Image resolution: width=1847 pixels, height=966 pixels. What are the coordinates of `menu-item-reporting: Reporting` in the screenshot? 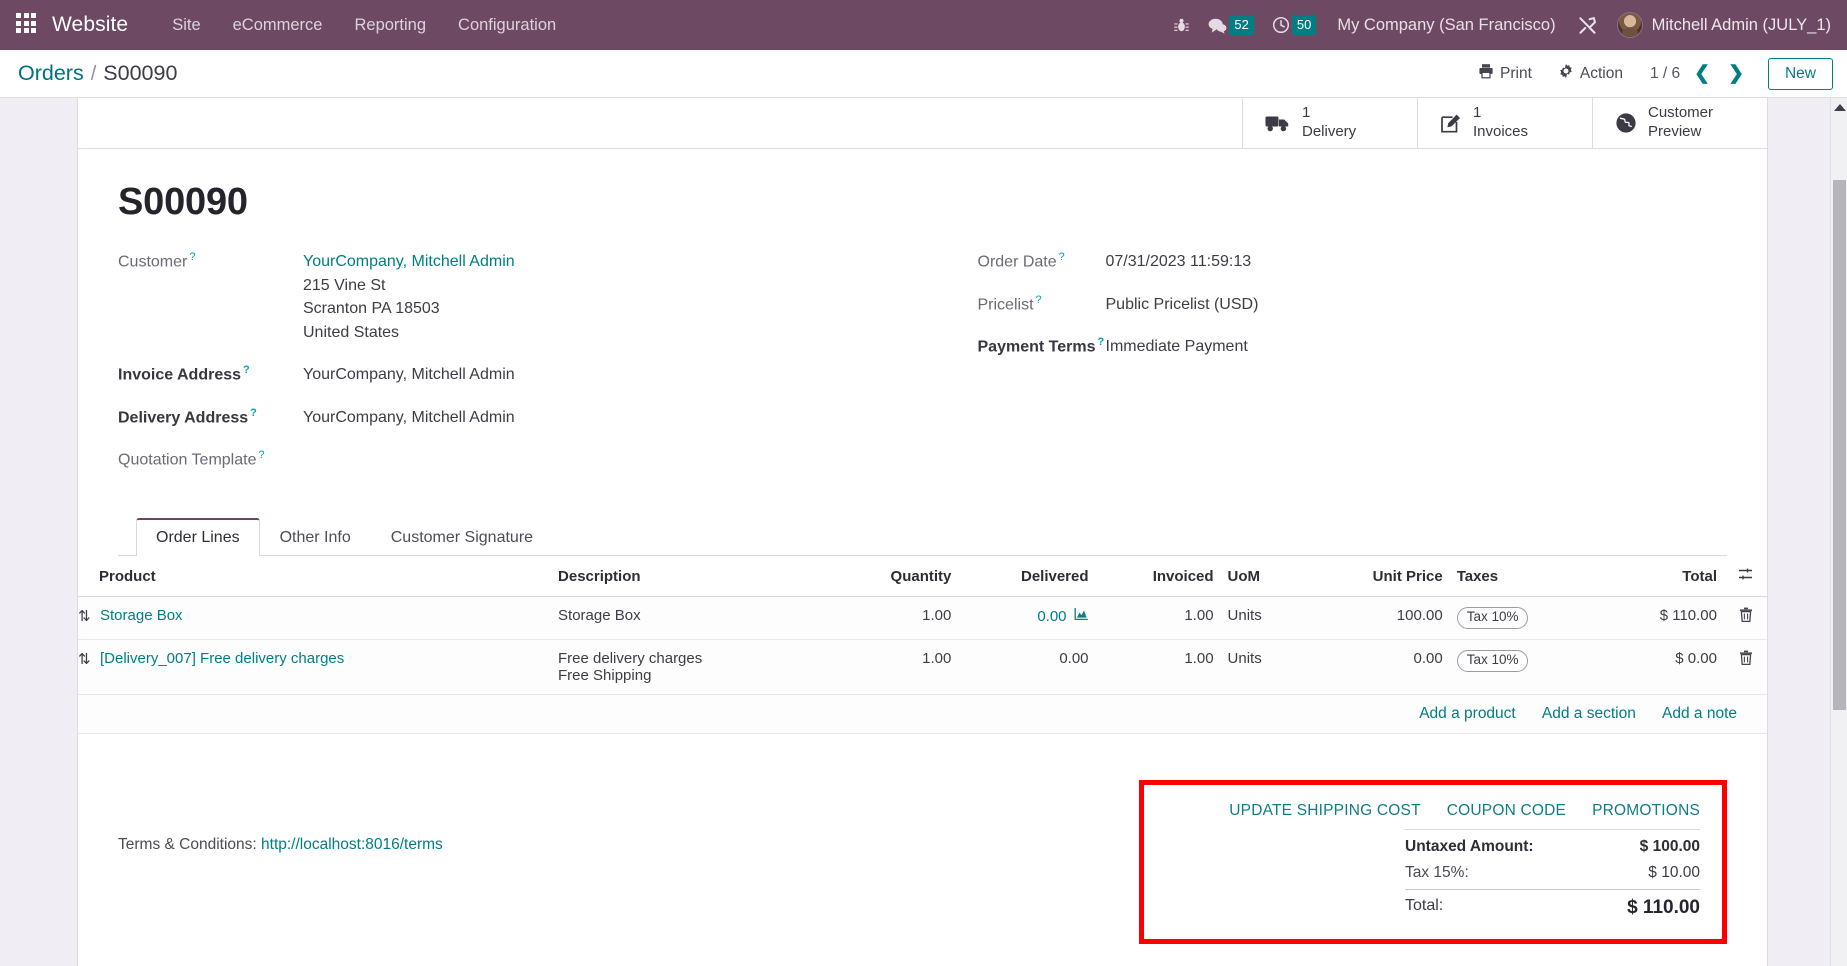 It's located at (390, 25).